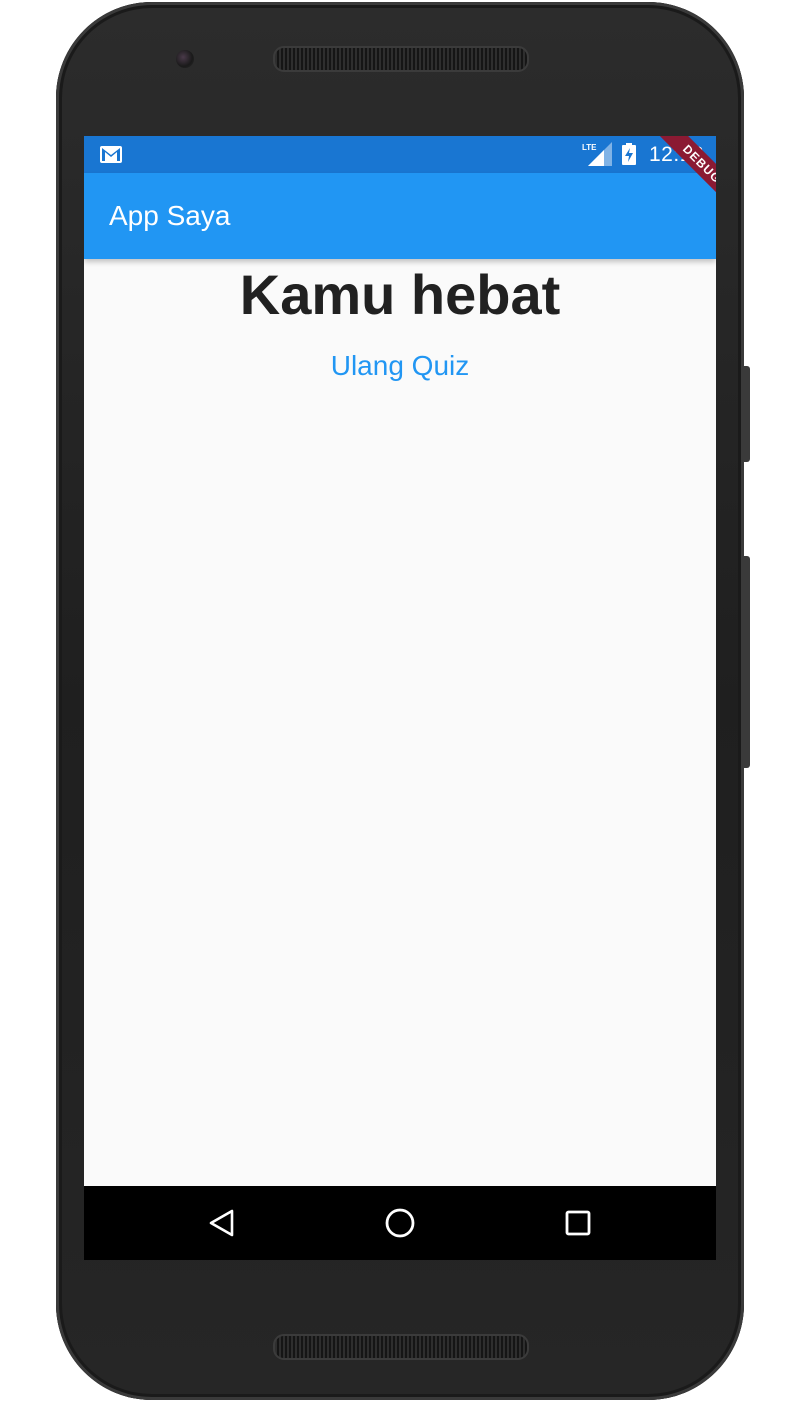 The image size is (798, 1426). I want to click on recents-icon, so click(578, 1223).